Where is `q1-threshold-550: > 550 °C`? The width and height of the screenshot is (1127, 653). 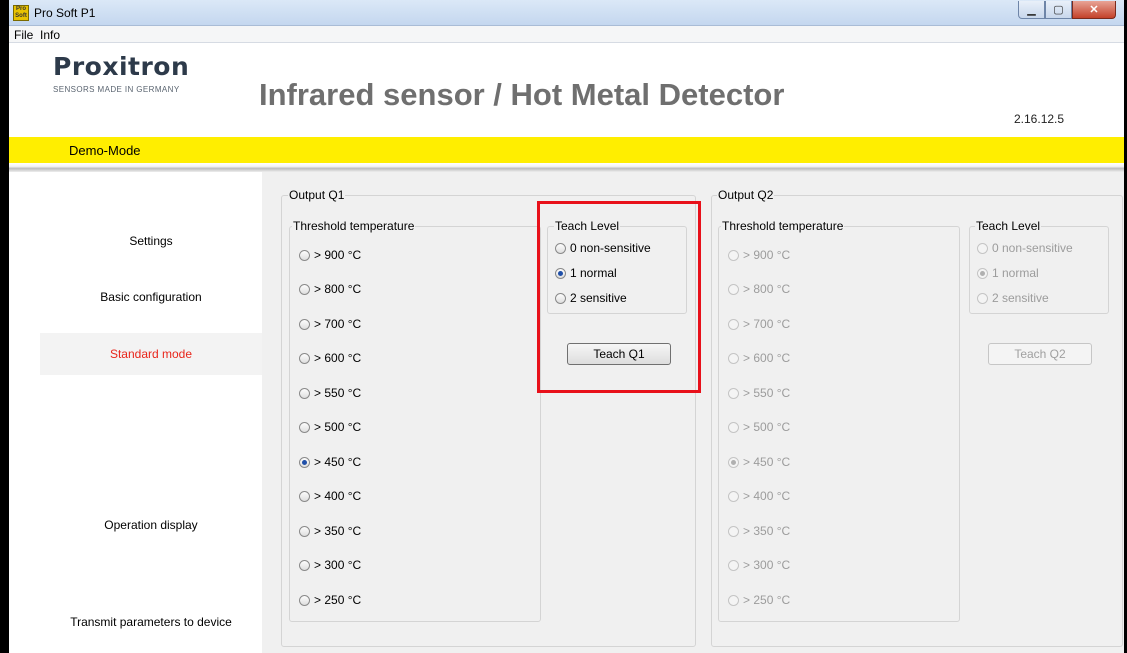
q1-threshold-550: > 550 °C is located at coordinates (330, 393).